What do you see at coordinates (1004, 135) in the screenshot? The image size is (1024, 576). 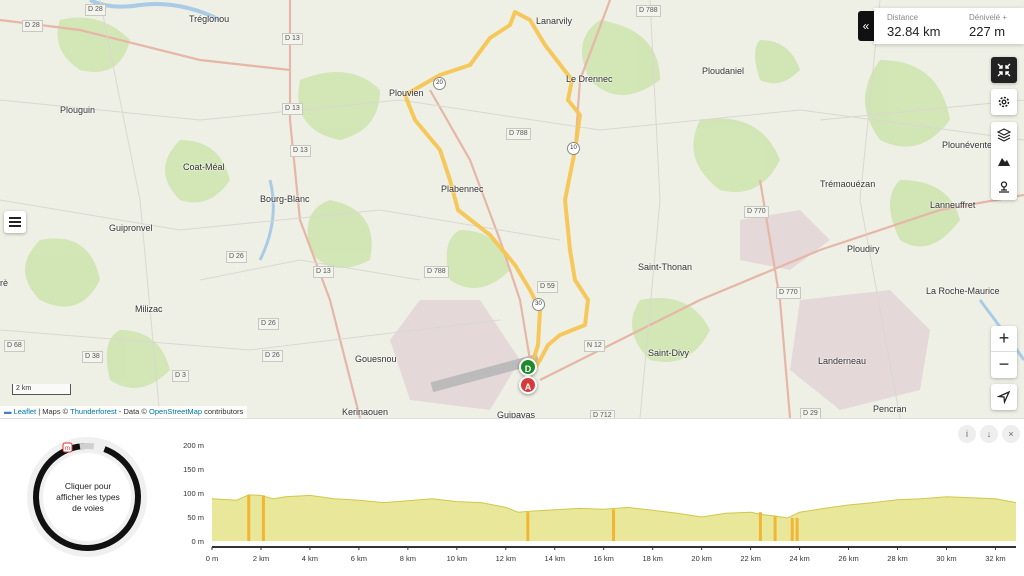 I see `layers-button` at bounding box center [1004, 135].